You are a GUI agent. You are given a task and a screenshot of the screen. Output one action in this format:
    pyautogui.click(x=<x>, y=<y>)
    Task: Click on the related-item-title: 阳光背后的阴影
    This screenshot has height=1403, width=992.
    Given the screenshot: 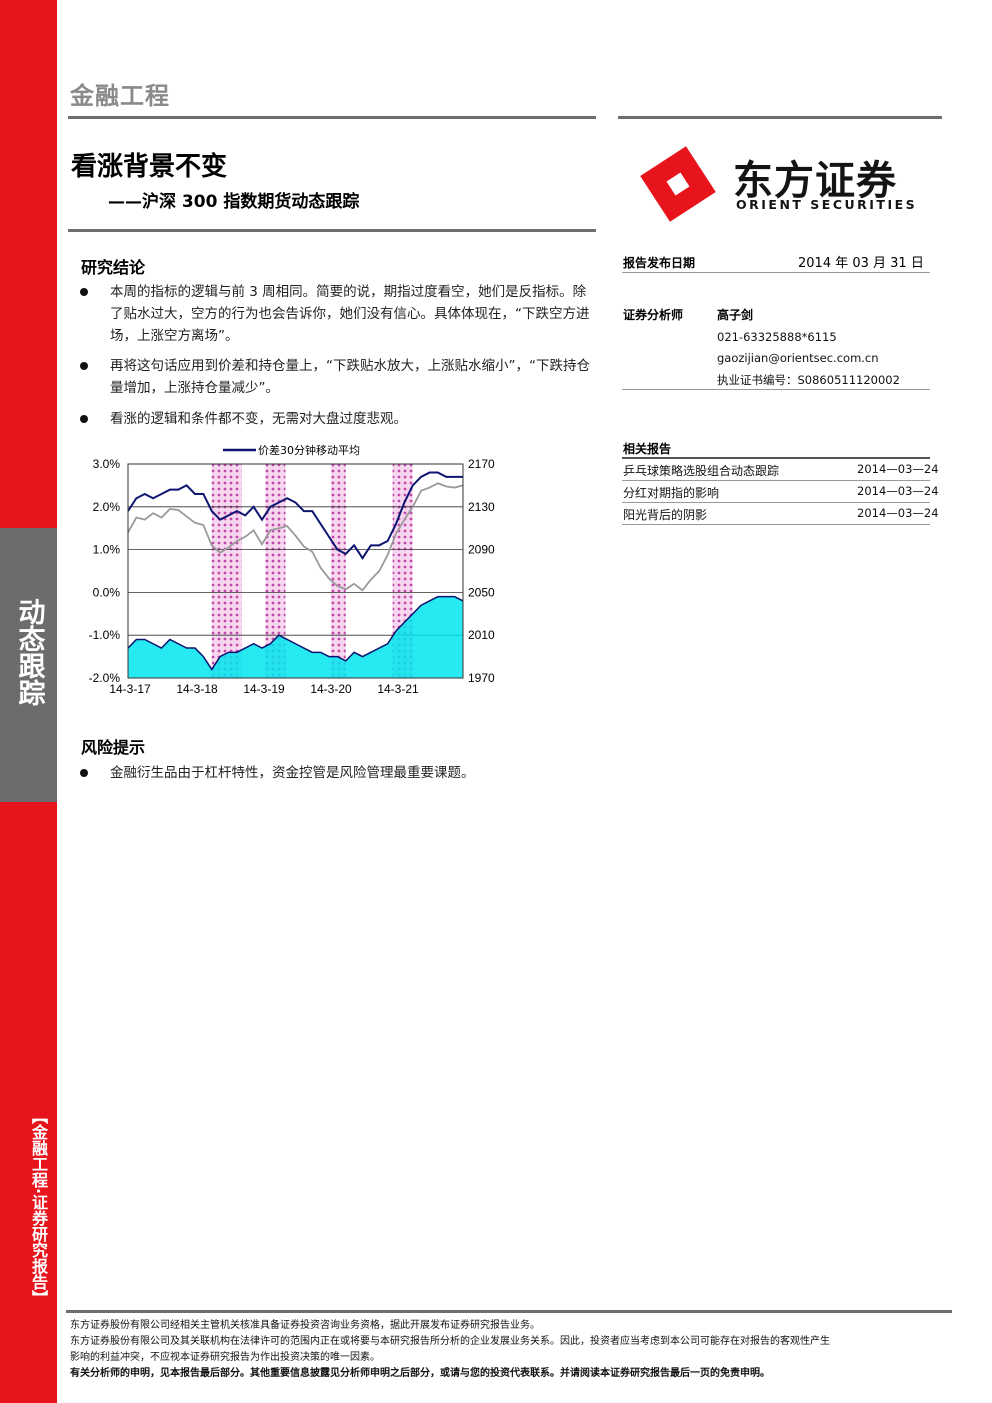 What is the action you would take?
    pyautogui.click(x=665, y=514)
    